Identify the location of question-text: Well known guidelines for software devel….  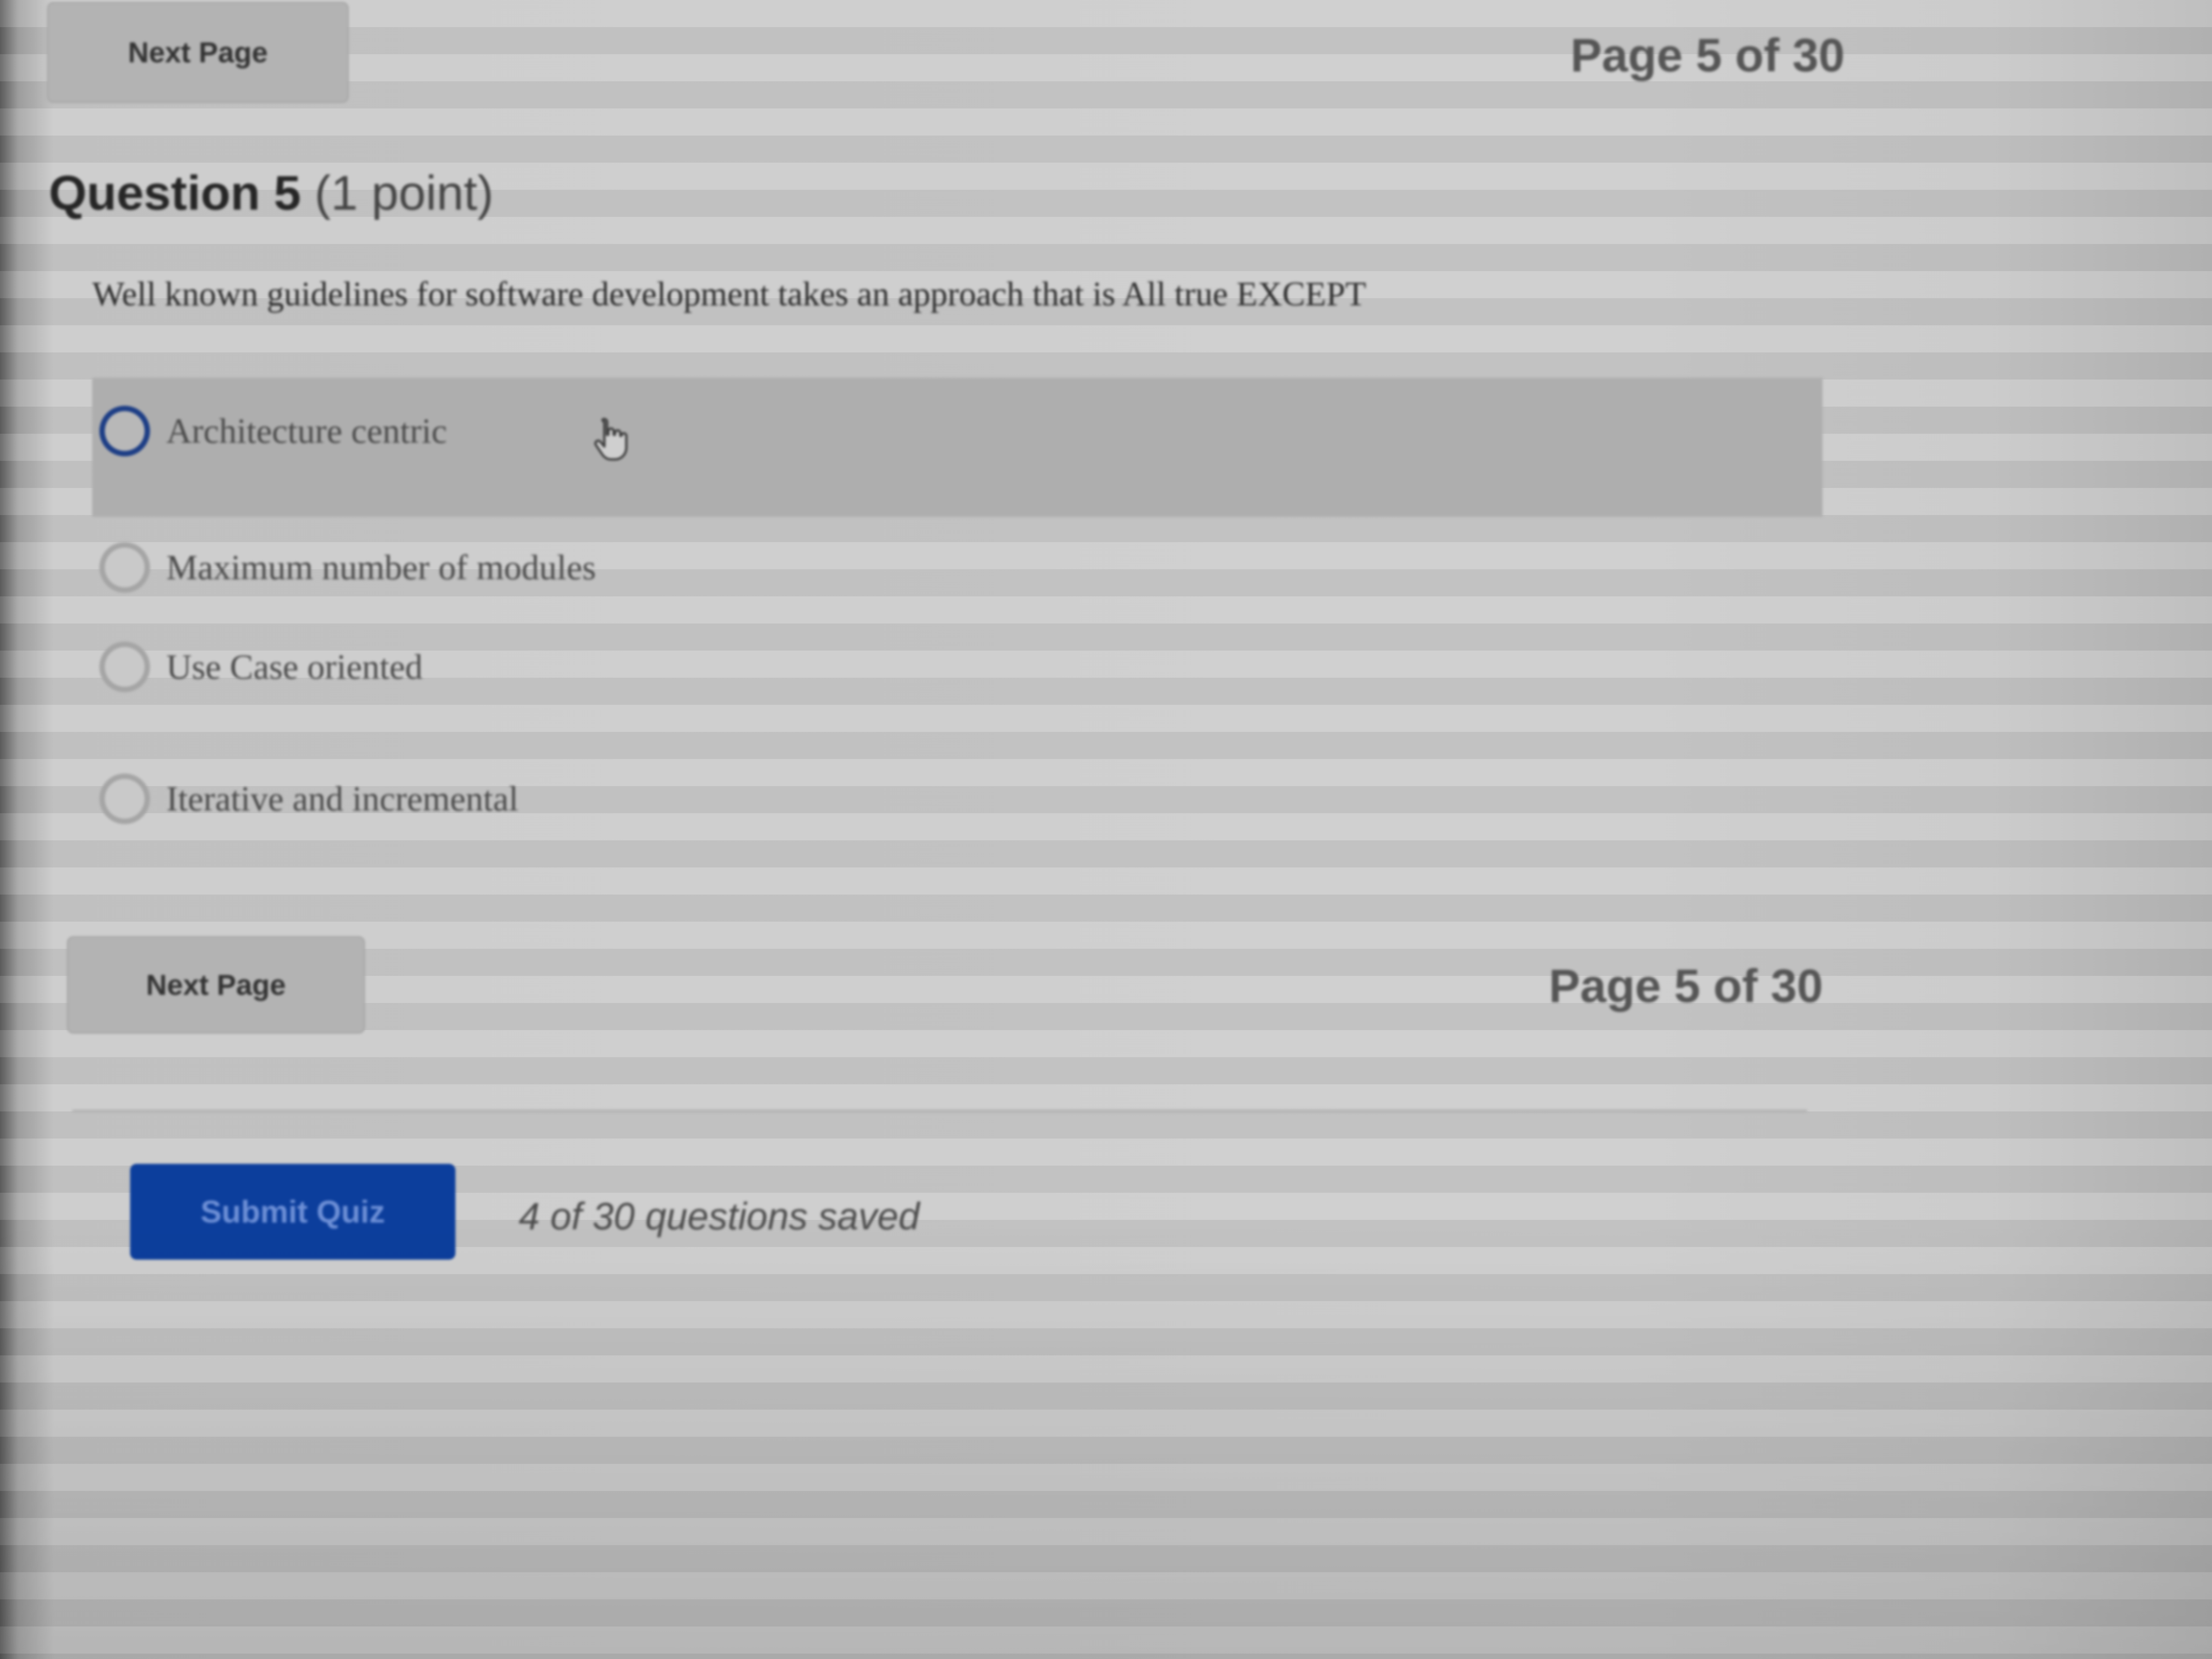
(729, 294).